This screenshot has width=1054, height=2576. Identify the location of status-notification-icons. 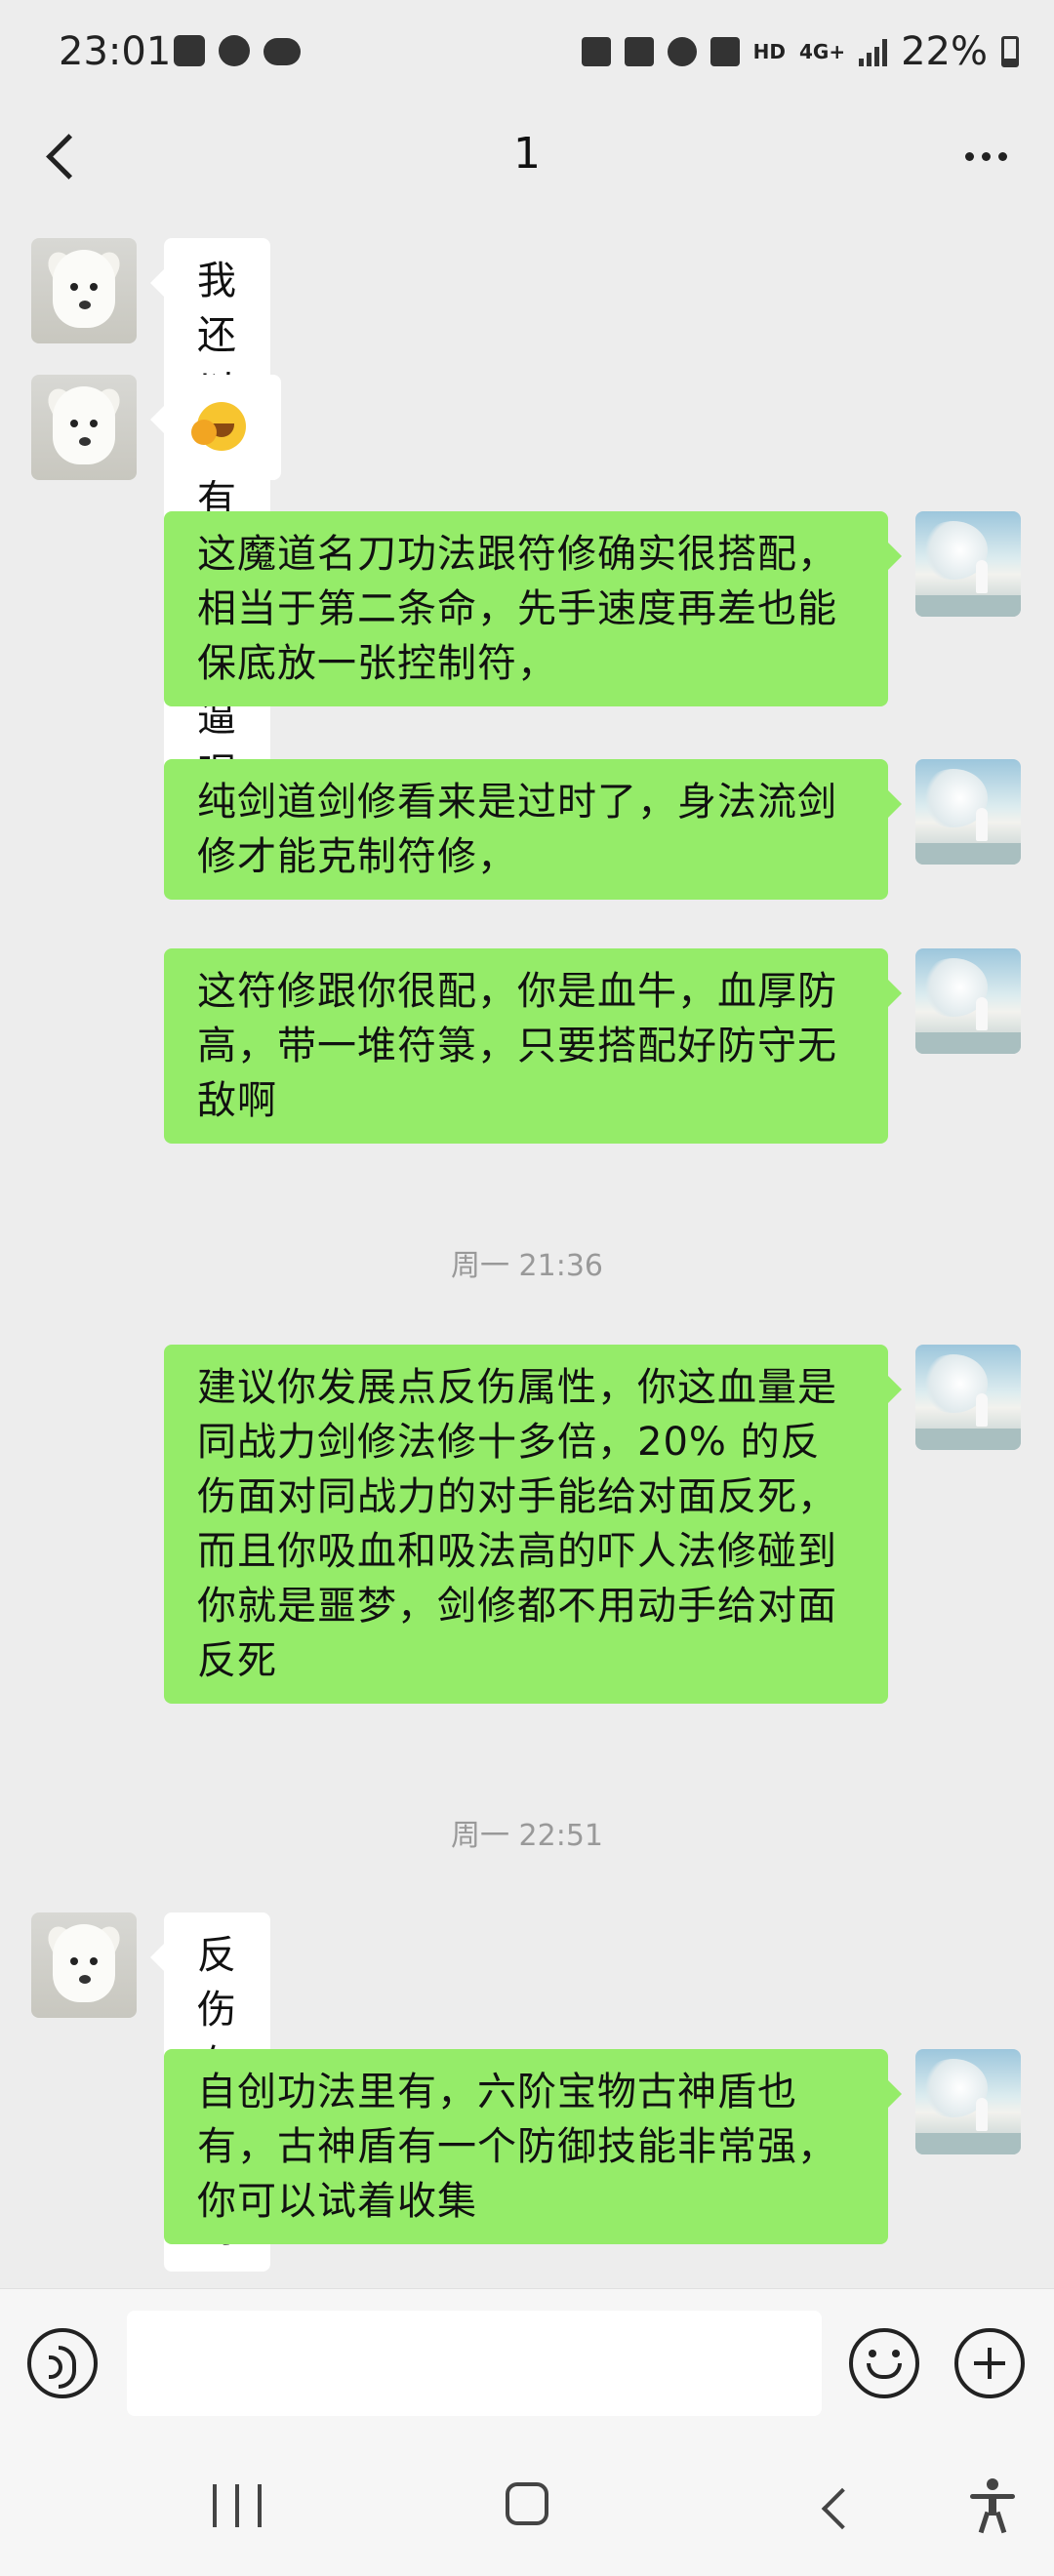
(237, 50).